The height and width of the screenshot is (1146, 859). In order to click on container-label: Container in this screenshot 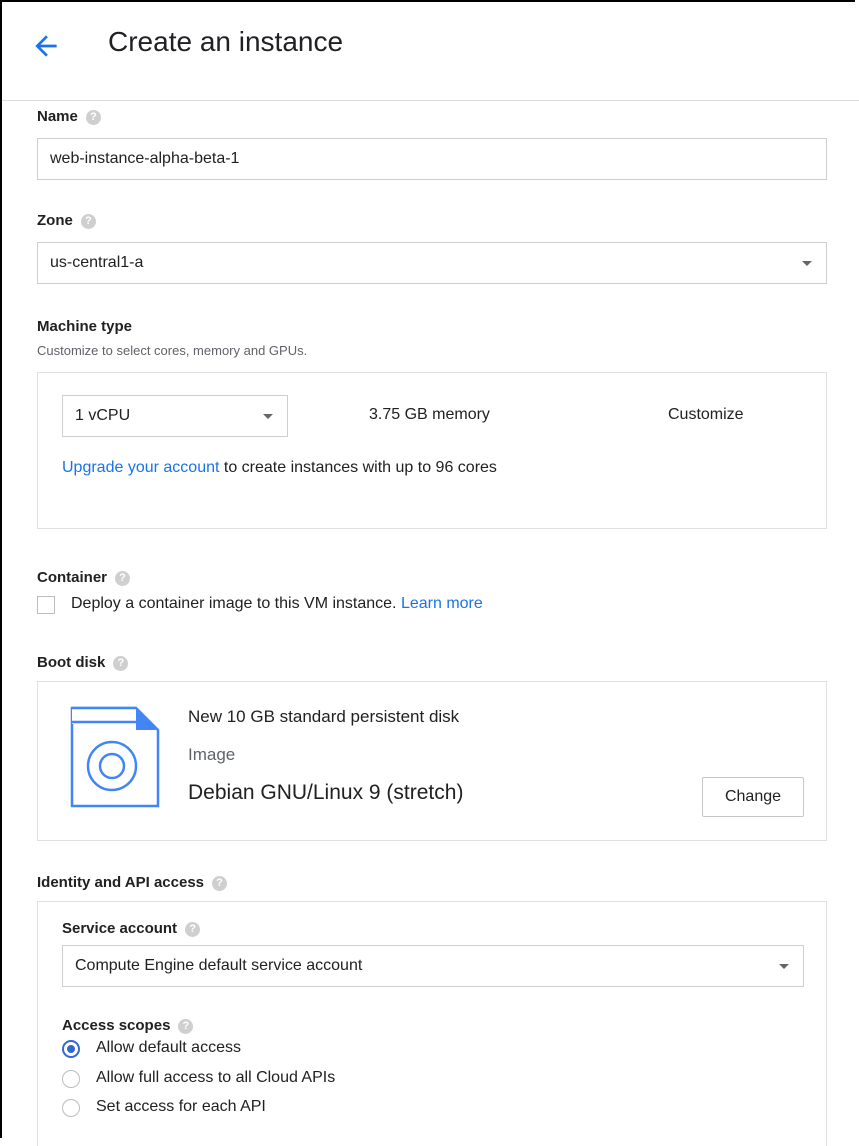, I will do `click(72, 577)`.